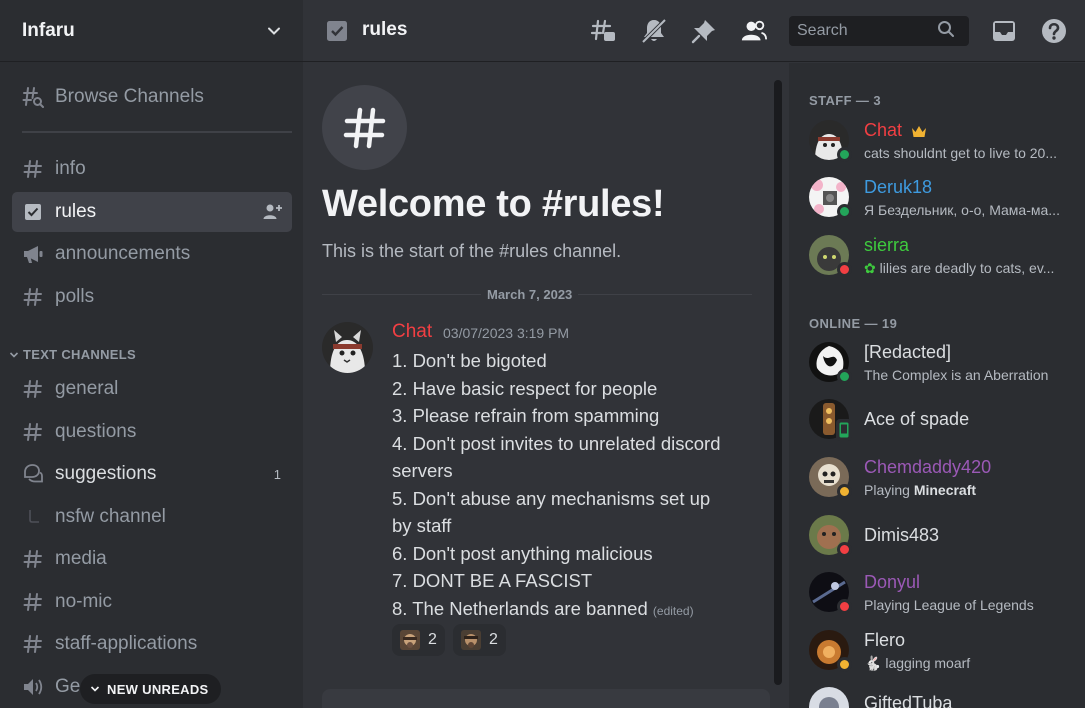 The height and width of the screenshot is (708, 1085). What do you see at coordinates (944, 653) in the screenshot?
I see `member-item: Flero 🐇 lagging moarf` at bounding box center [944, 653].